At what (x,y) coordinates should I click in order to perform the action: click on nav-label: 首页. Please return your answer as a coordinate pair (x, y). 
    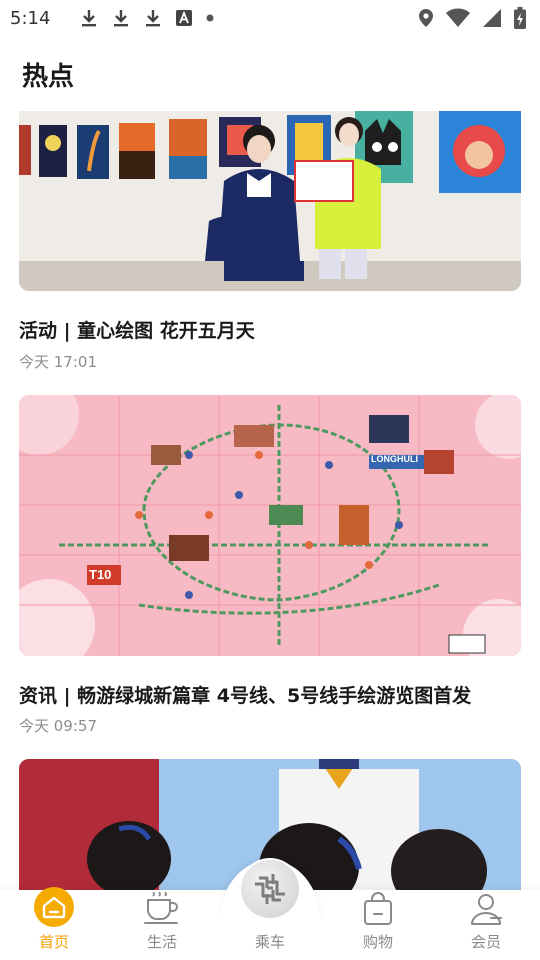
    Looking at the image, I should click on (54, 941).